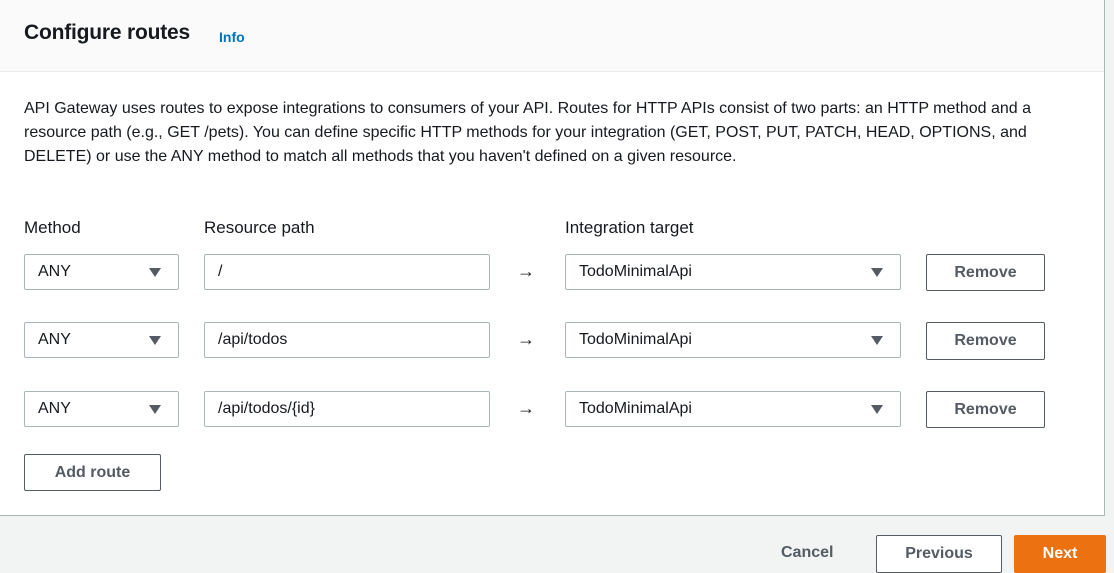 This screenshot has height=573, width=1114. I want to click on route-2-target-value: TodoMinimalApi, so click(635, 339).